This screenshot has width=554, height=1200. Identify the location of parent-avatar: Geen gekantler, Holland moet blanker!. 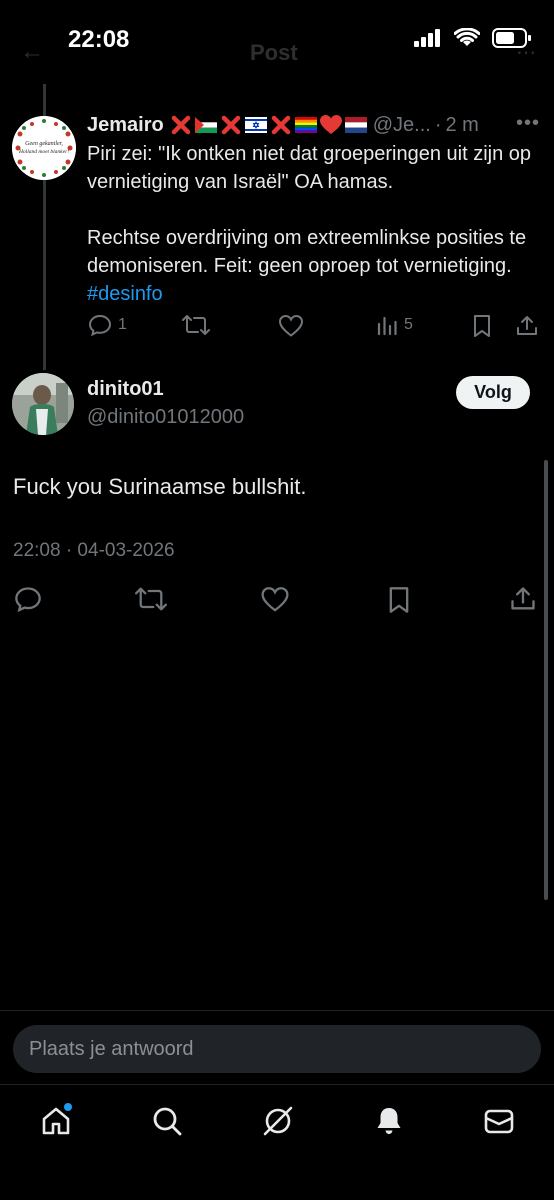
(44, 148).